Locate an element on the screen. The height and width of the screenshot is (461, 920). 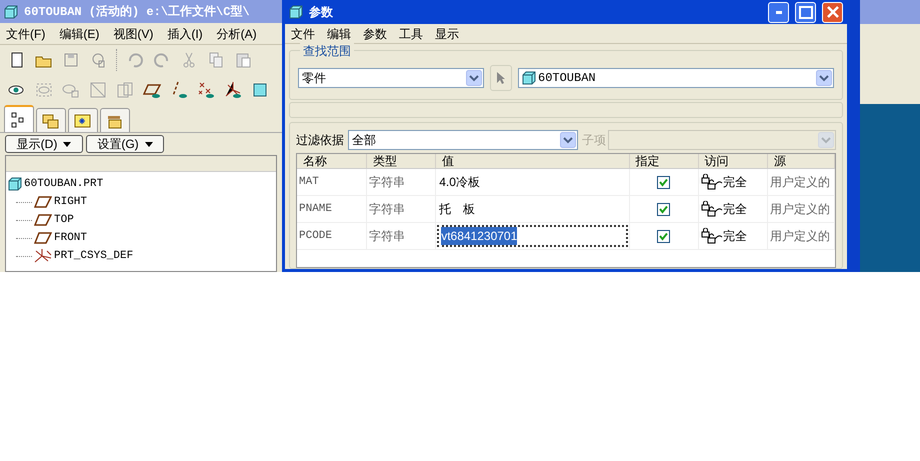
dropdown-button: 设置(G) is located at coordinates (125, 144).